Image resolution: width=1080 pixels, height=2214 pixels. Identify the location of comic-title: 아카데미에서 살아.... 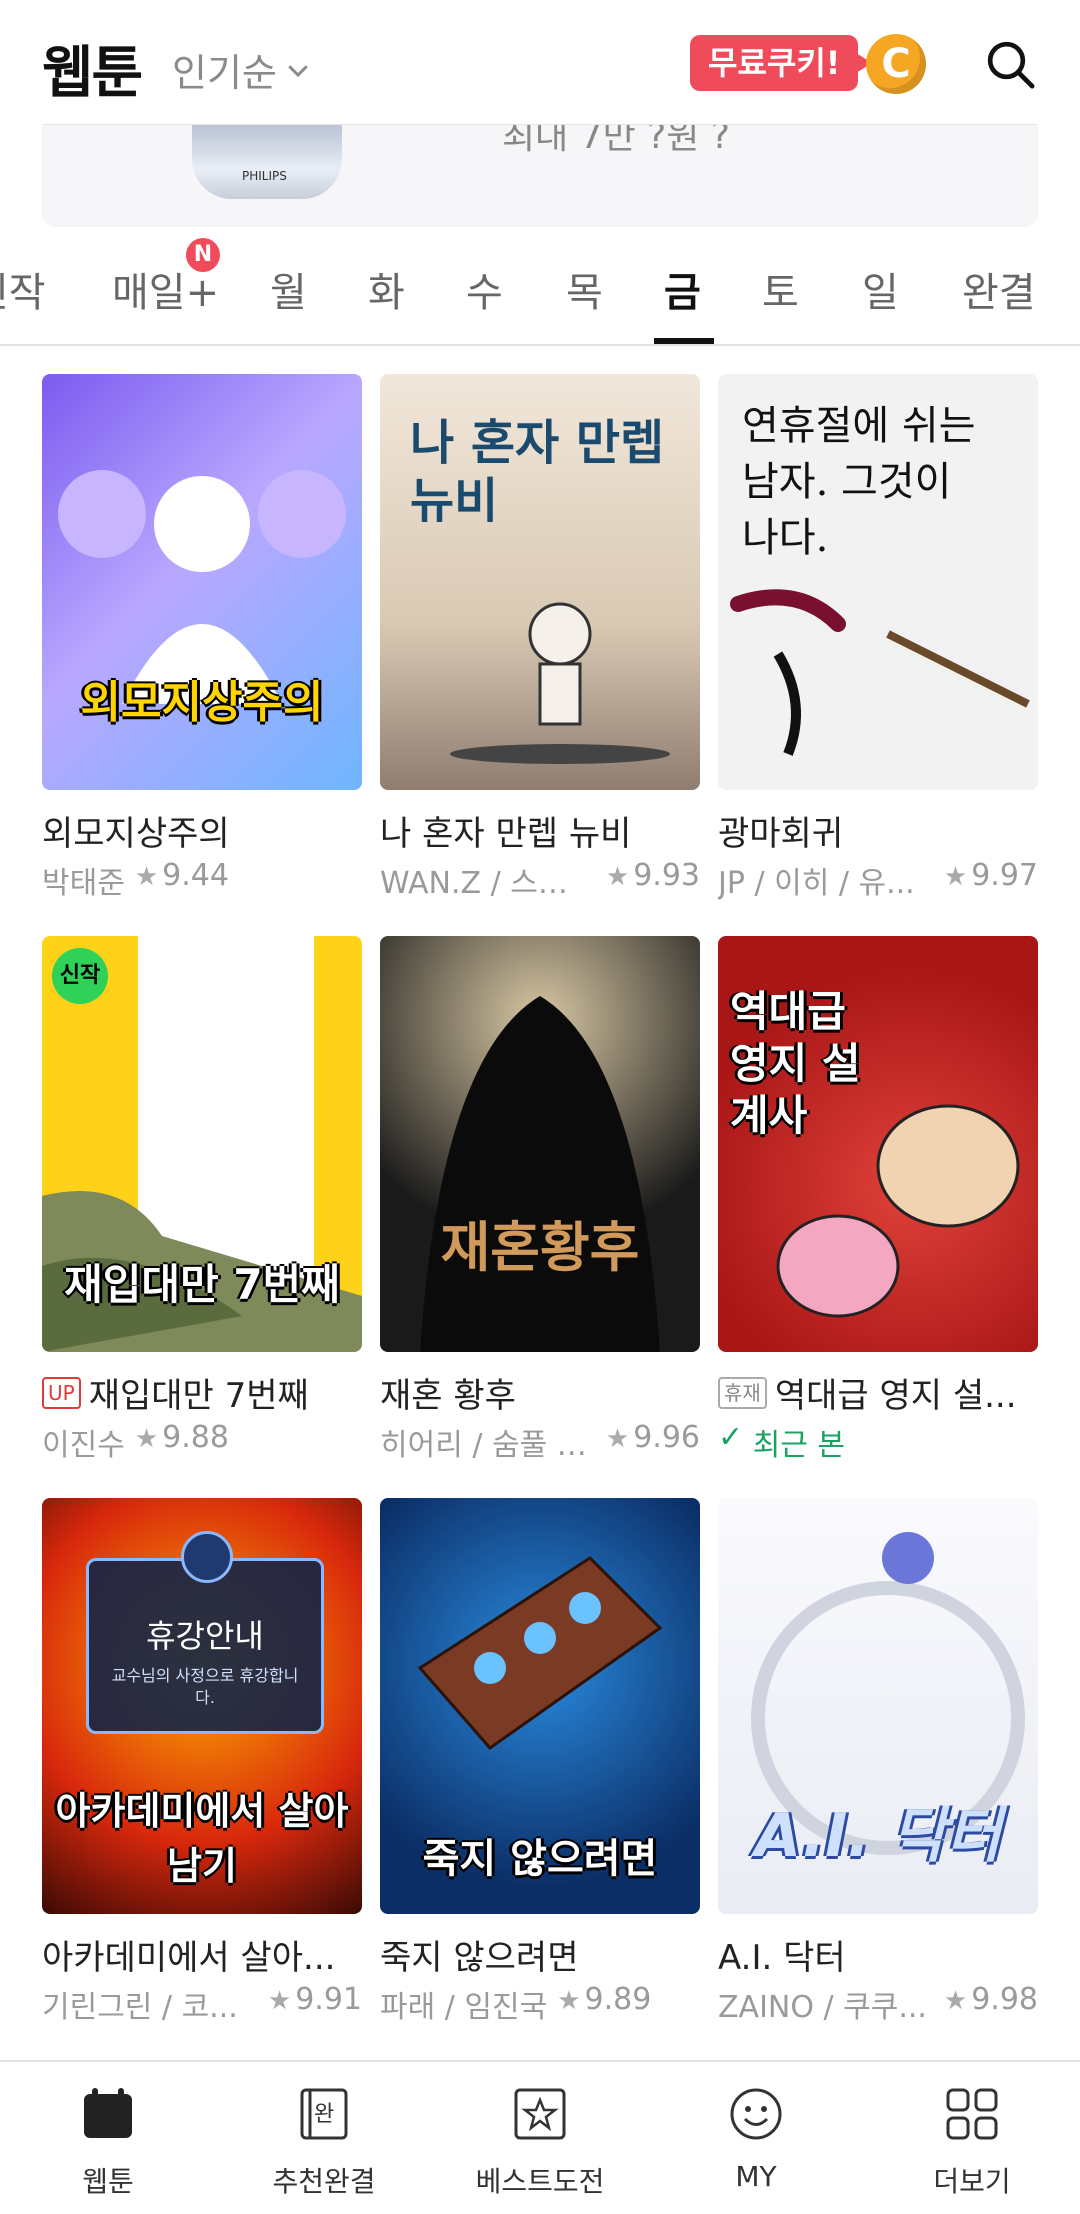
(189, 1958).